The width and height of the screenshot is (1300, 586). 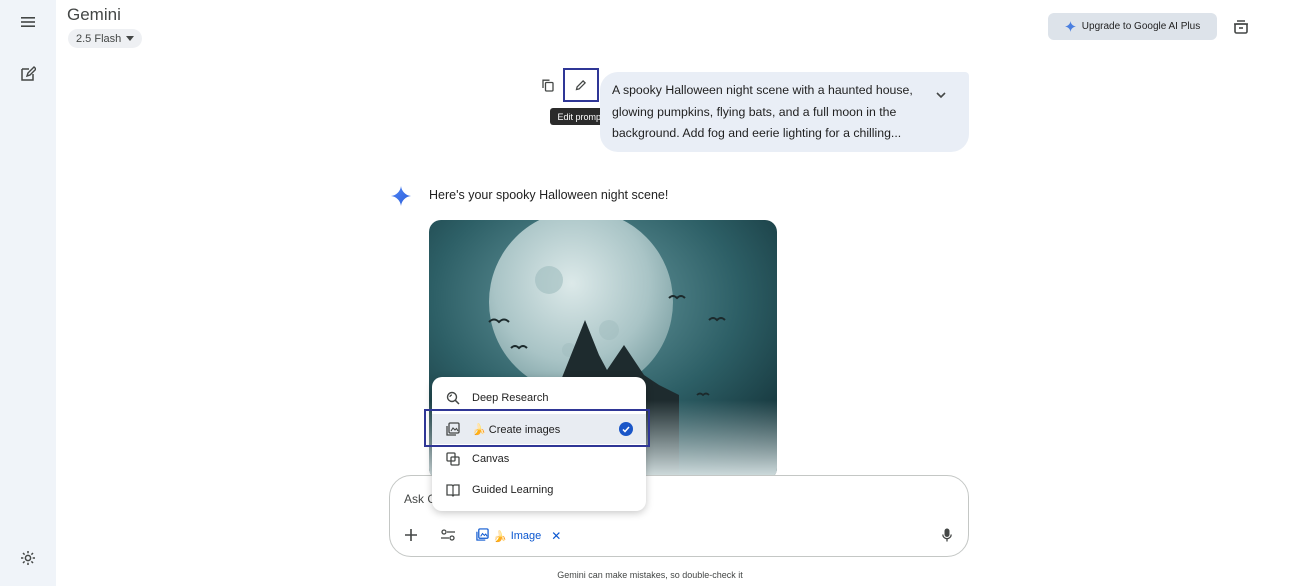 What do you see at coordinates (453, 490) in the screenshot?
I see `guided-learning-icon` at bounding box center [453, 490].